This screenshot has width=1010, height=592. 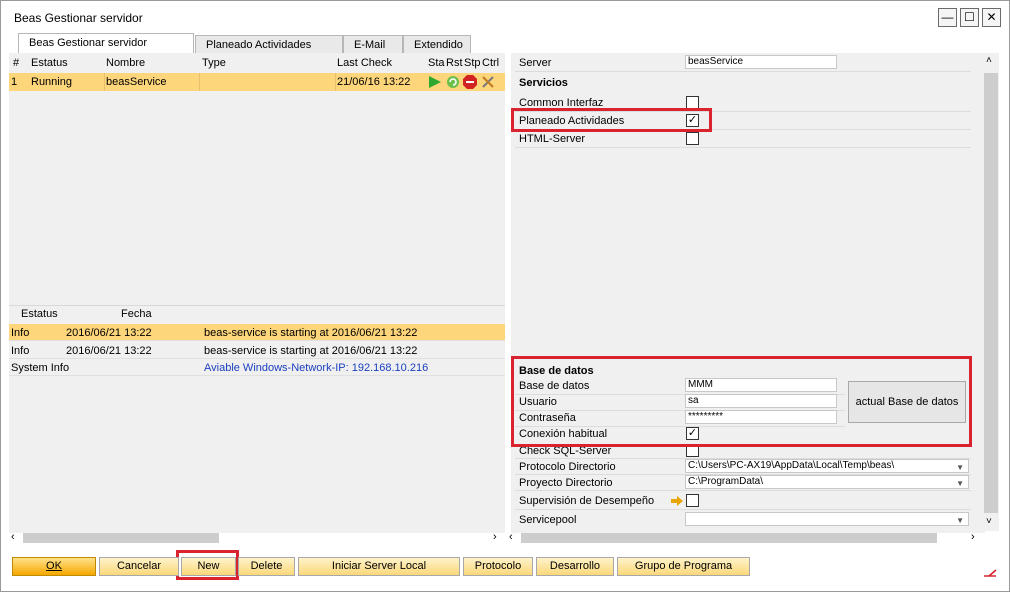 I want to click on close-button: ✕, so click(x=991, y=17).